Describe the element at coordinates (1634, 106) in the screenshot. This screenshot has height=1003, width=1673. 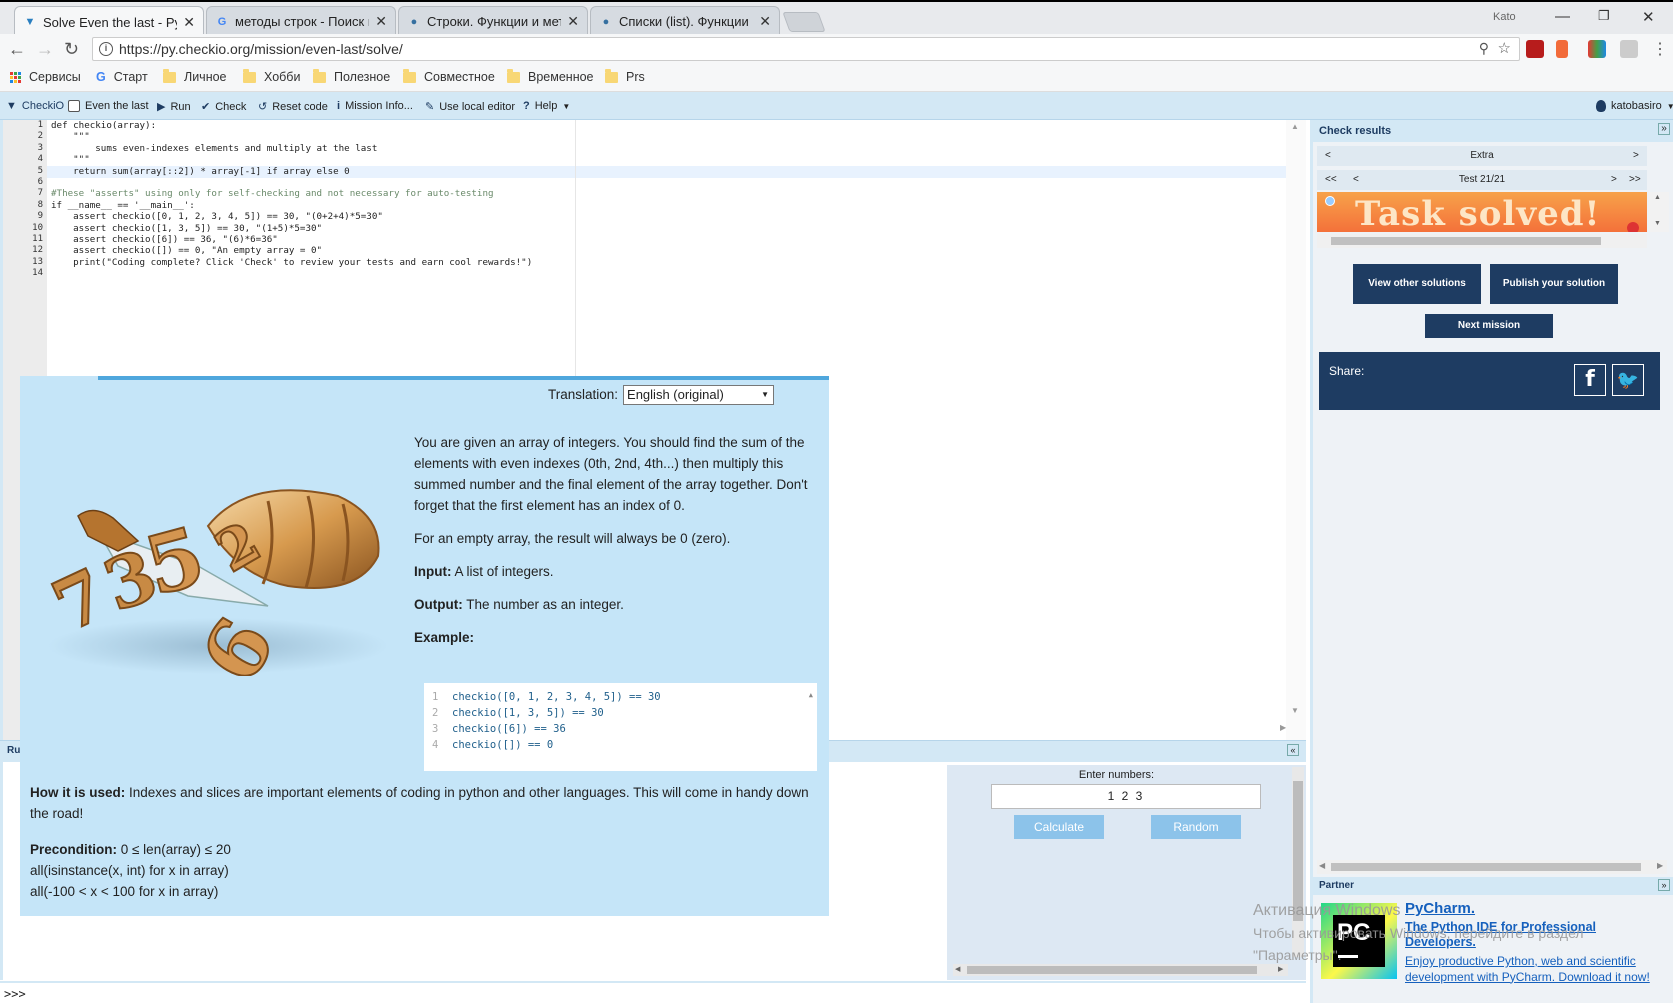
I see `user-menu: katobasiro ▼` at that location.